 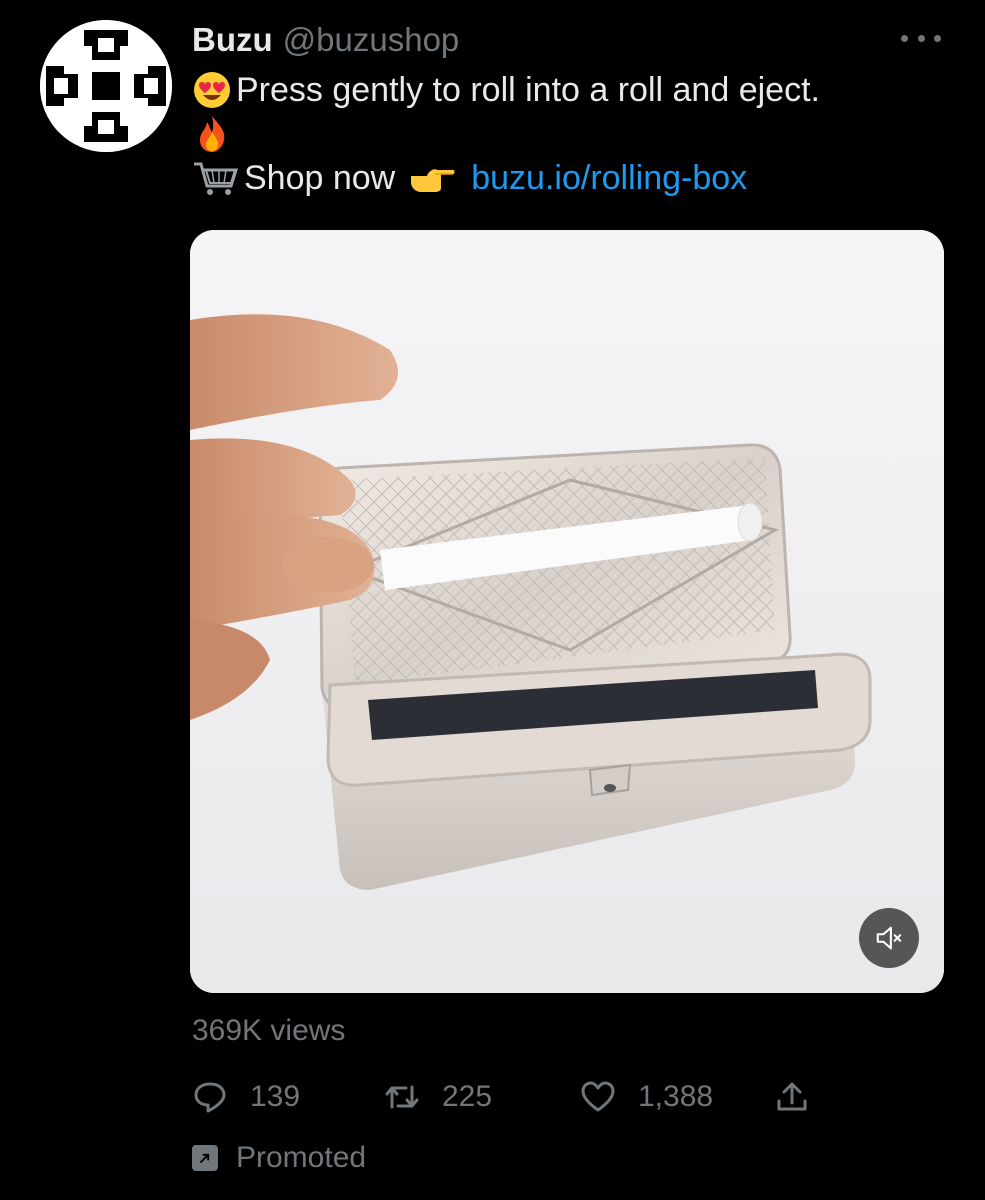 What do you see at coordinates (676, 1096) in the screenshot?
I see `like-count: 1,388` at bounding box center [676, 1096].